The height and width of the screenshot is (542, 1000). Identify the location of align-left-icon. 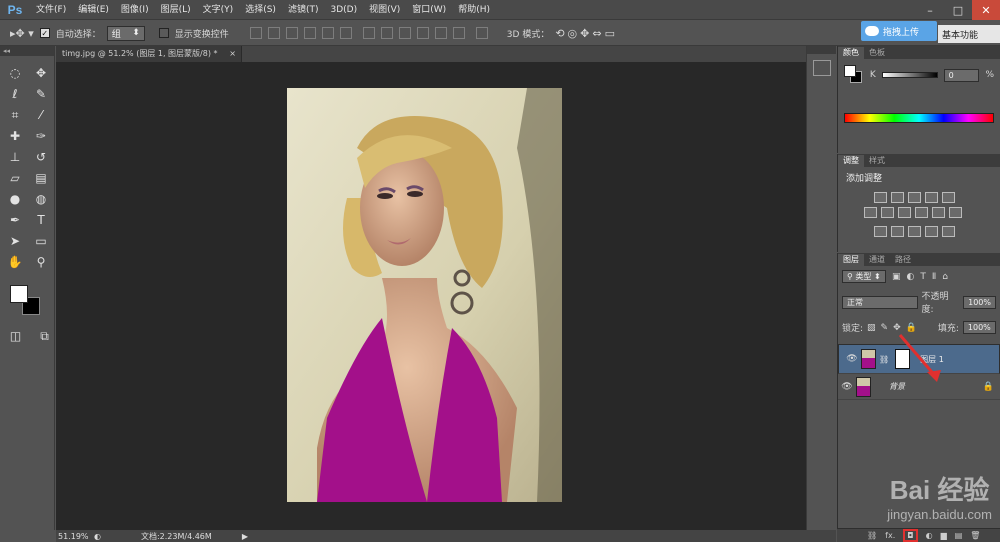
(309, 33).